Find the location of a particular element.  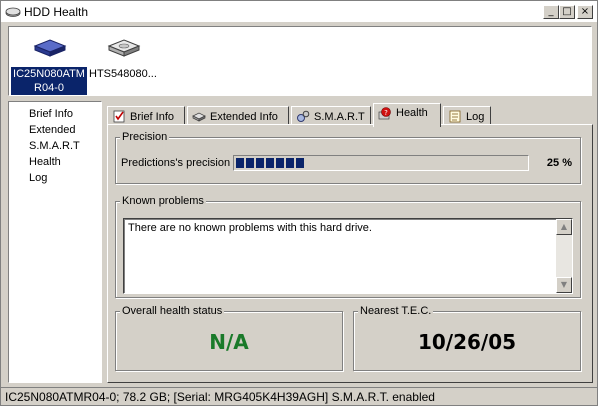

nearest-tec-value: 10/26/05 is located at coordinates (467, 342).